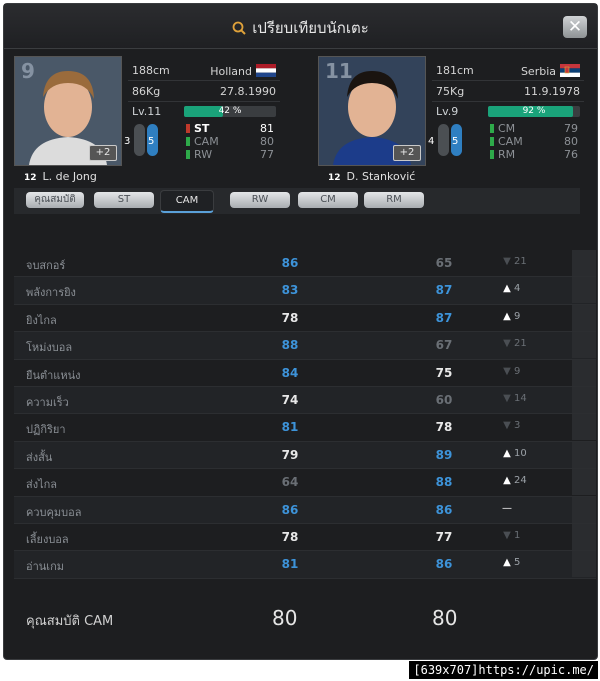  What do you see at coordinates (444, 263) in the screenshot?
I see `stat-value-right: 65` at bounding box center [444, 263].